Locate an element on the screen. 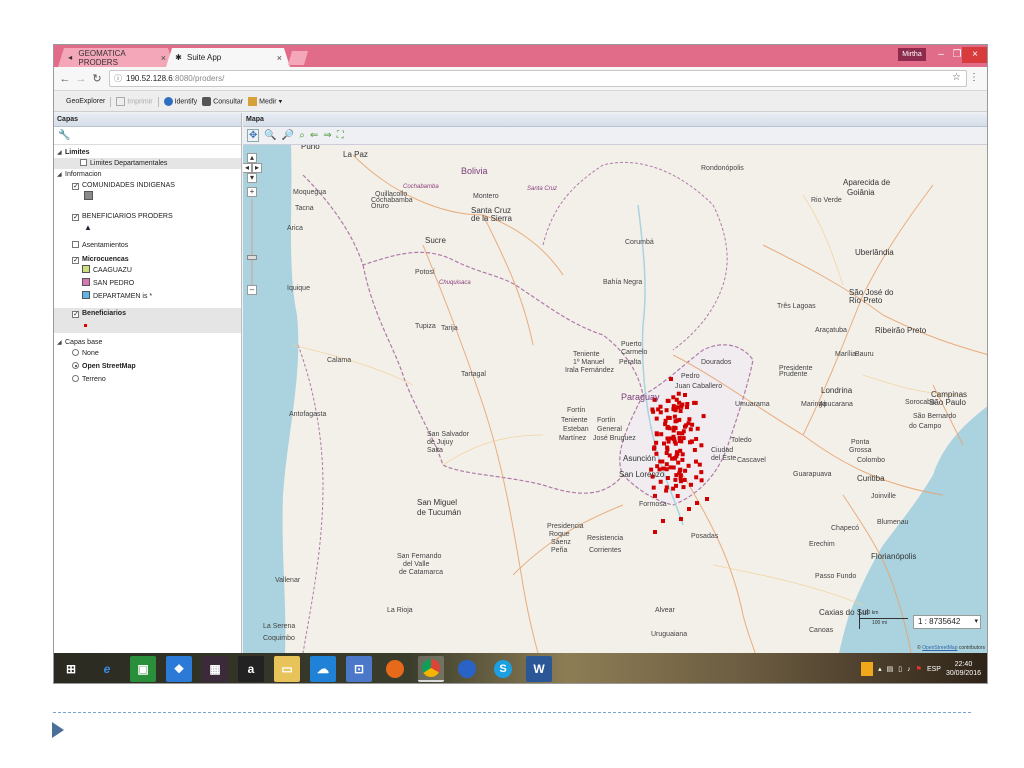  layer-microcuencas: ✓ Microcuencas is located at coordinates (147, 259).